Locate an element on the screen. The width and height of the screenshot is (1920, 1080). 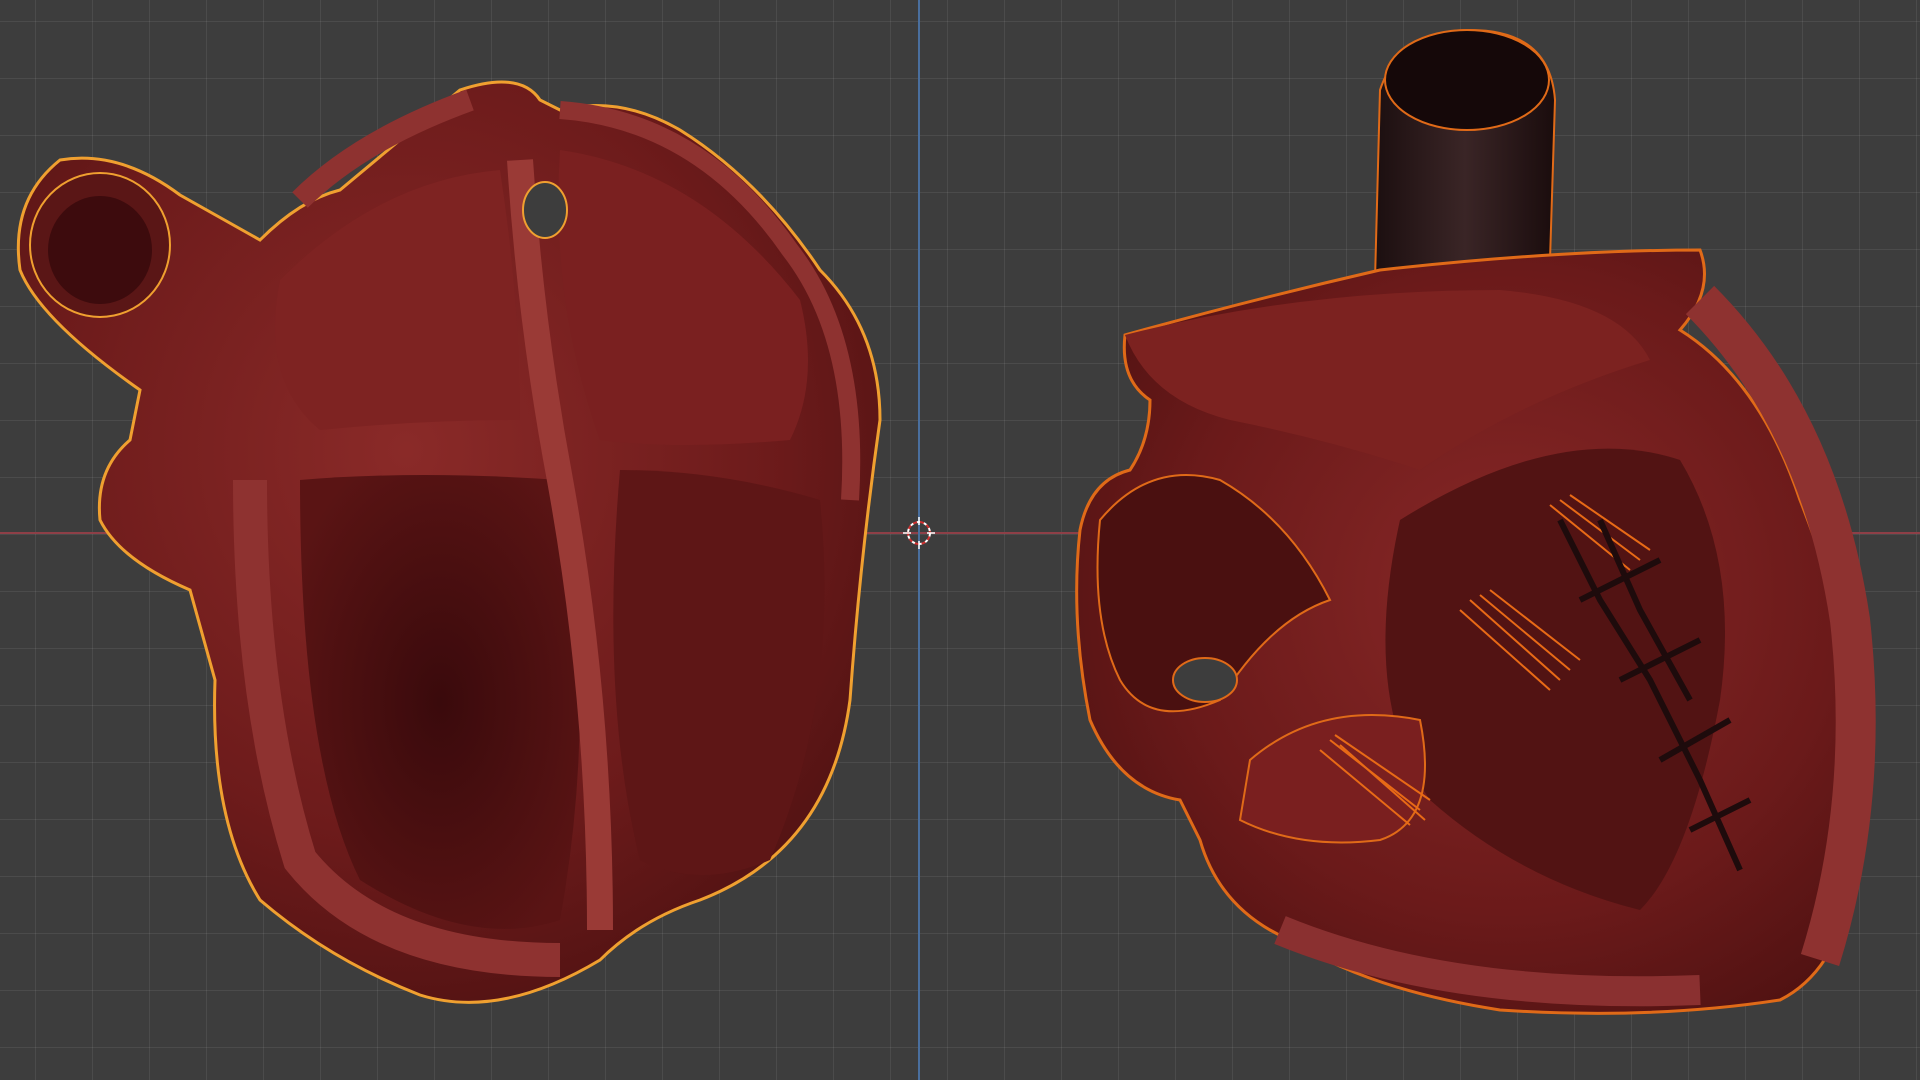
3d-cursor-icon is located at coordinates (919, 533).